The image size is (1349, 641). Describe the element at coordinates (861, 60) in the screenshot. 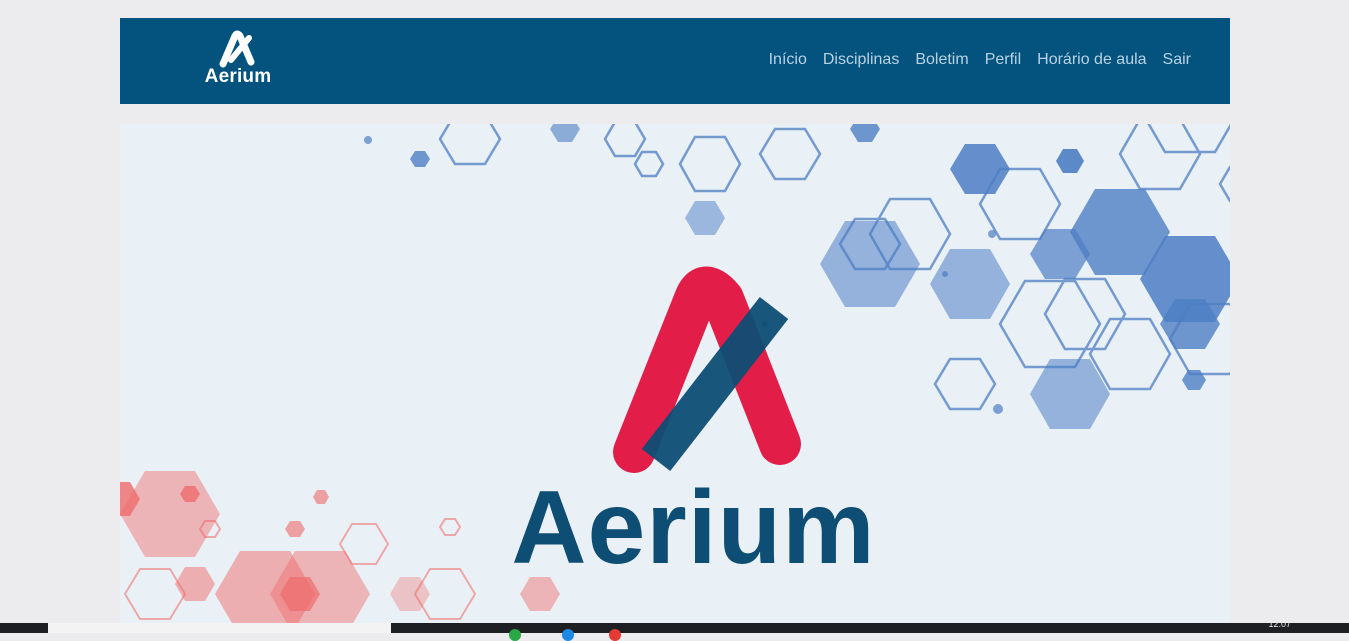

I see `nav-link-disciplinas: Disciplinas` at that location.